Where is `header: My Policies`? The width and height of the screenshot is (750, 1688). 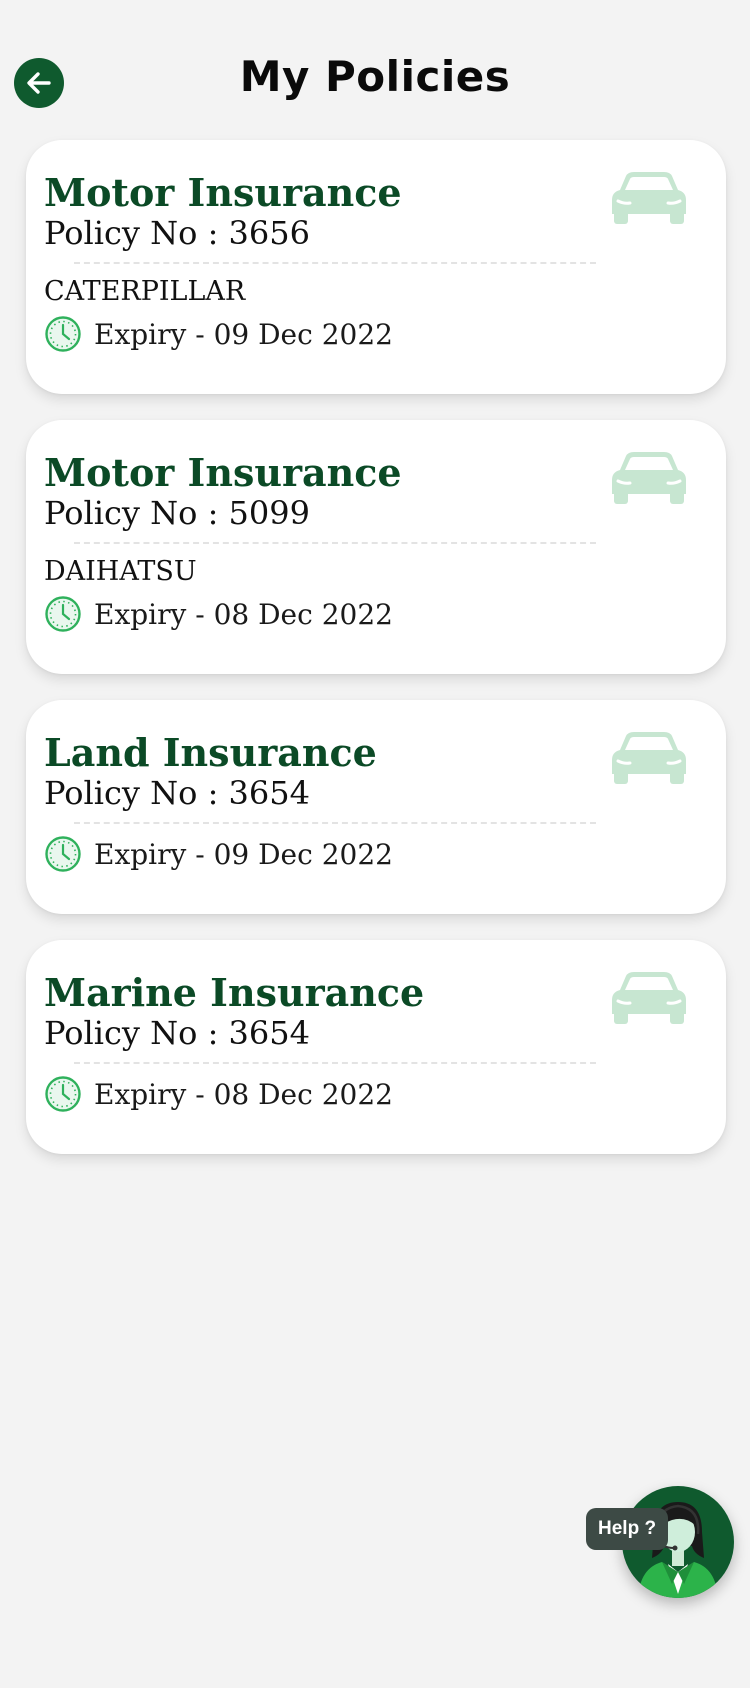
header: My Policies is located at coordinates (375, 70).